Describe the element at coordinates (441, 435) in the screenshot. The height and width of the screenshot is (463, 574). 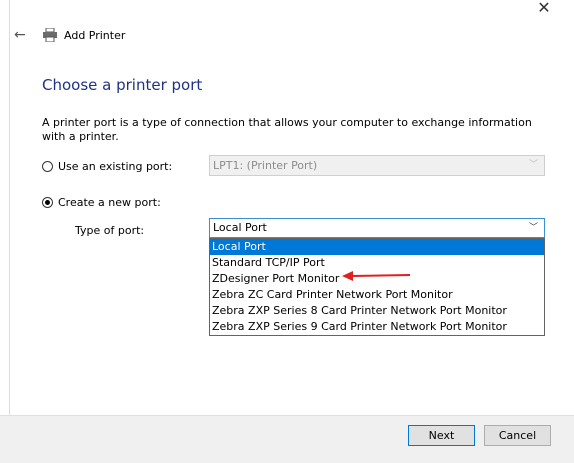
I see `next-button: Next` at that location.